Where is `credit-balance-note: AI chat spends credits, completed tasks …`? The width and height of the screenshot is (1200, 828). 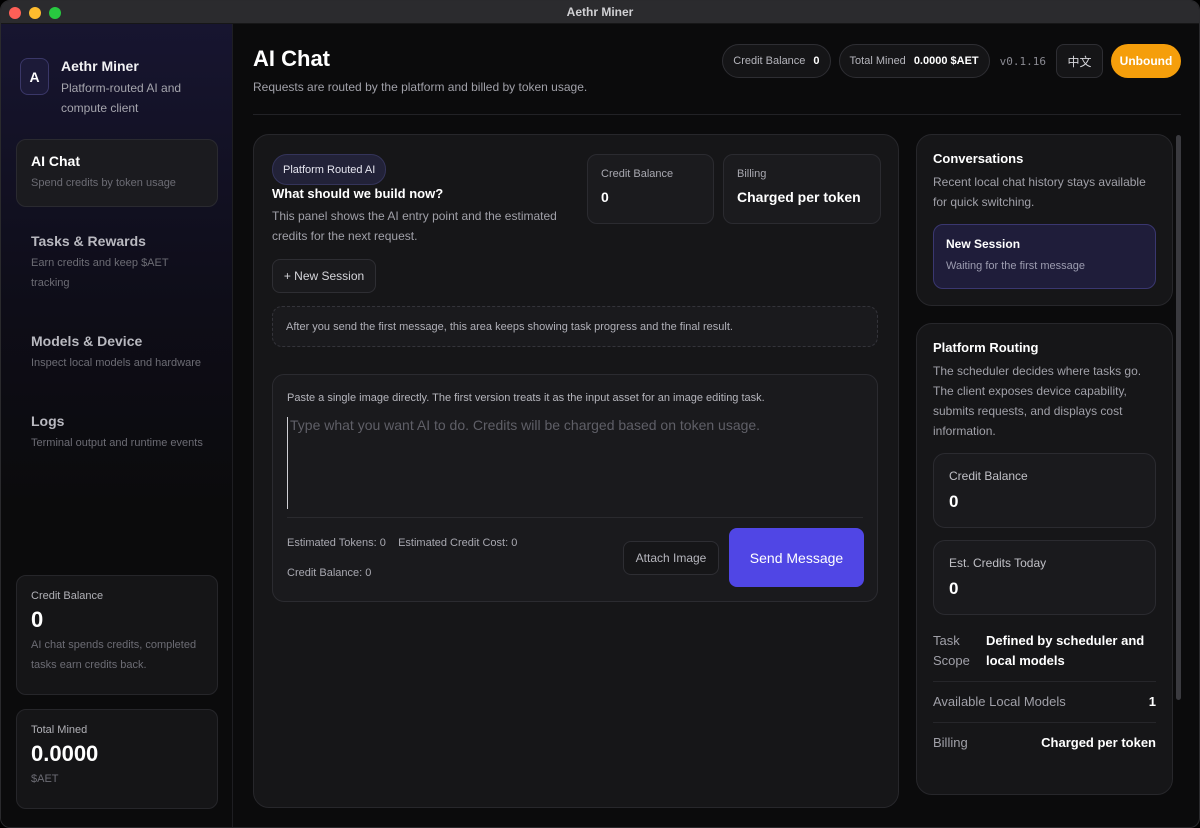
credit-balance-note: AI chat spends credits, completed tasks … is located at coordinates (114, 655).